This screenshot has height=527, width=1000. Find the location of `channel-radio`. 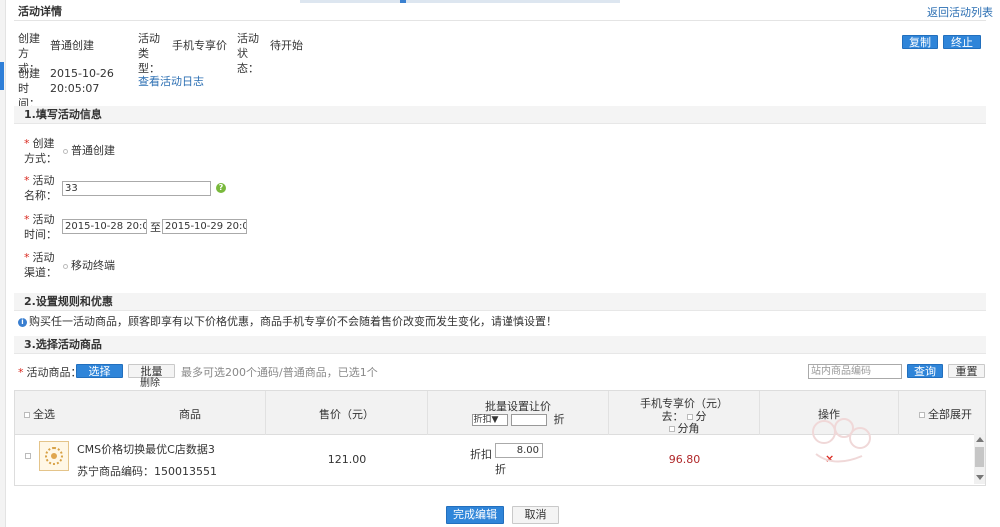

channel-radio is located at coordinates (65, 266).